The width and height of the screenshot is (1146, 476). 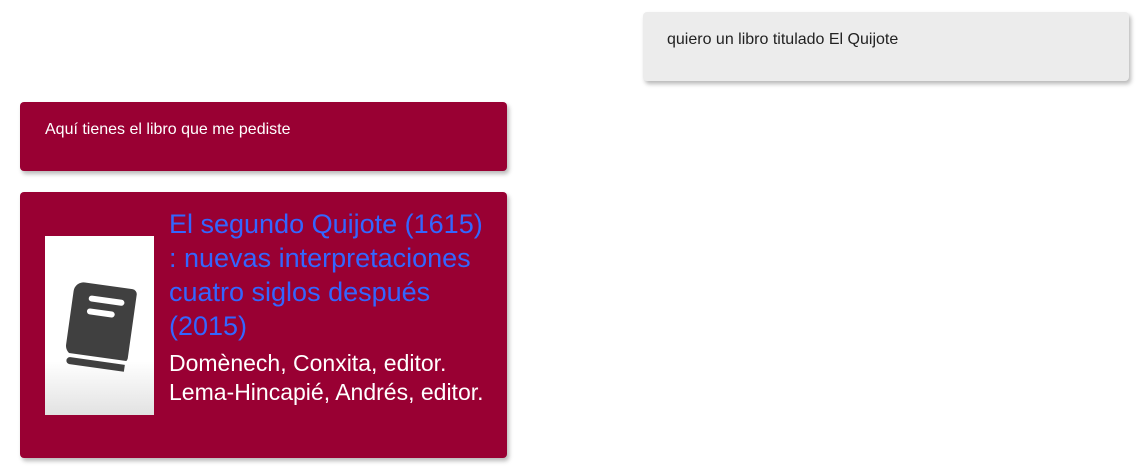 I want to click on book-icon, so click(x=101, y=326).